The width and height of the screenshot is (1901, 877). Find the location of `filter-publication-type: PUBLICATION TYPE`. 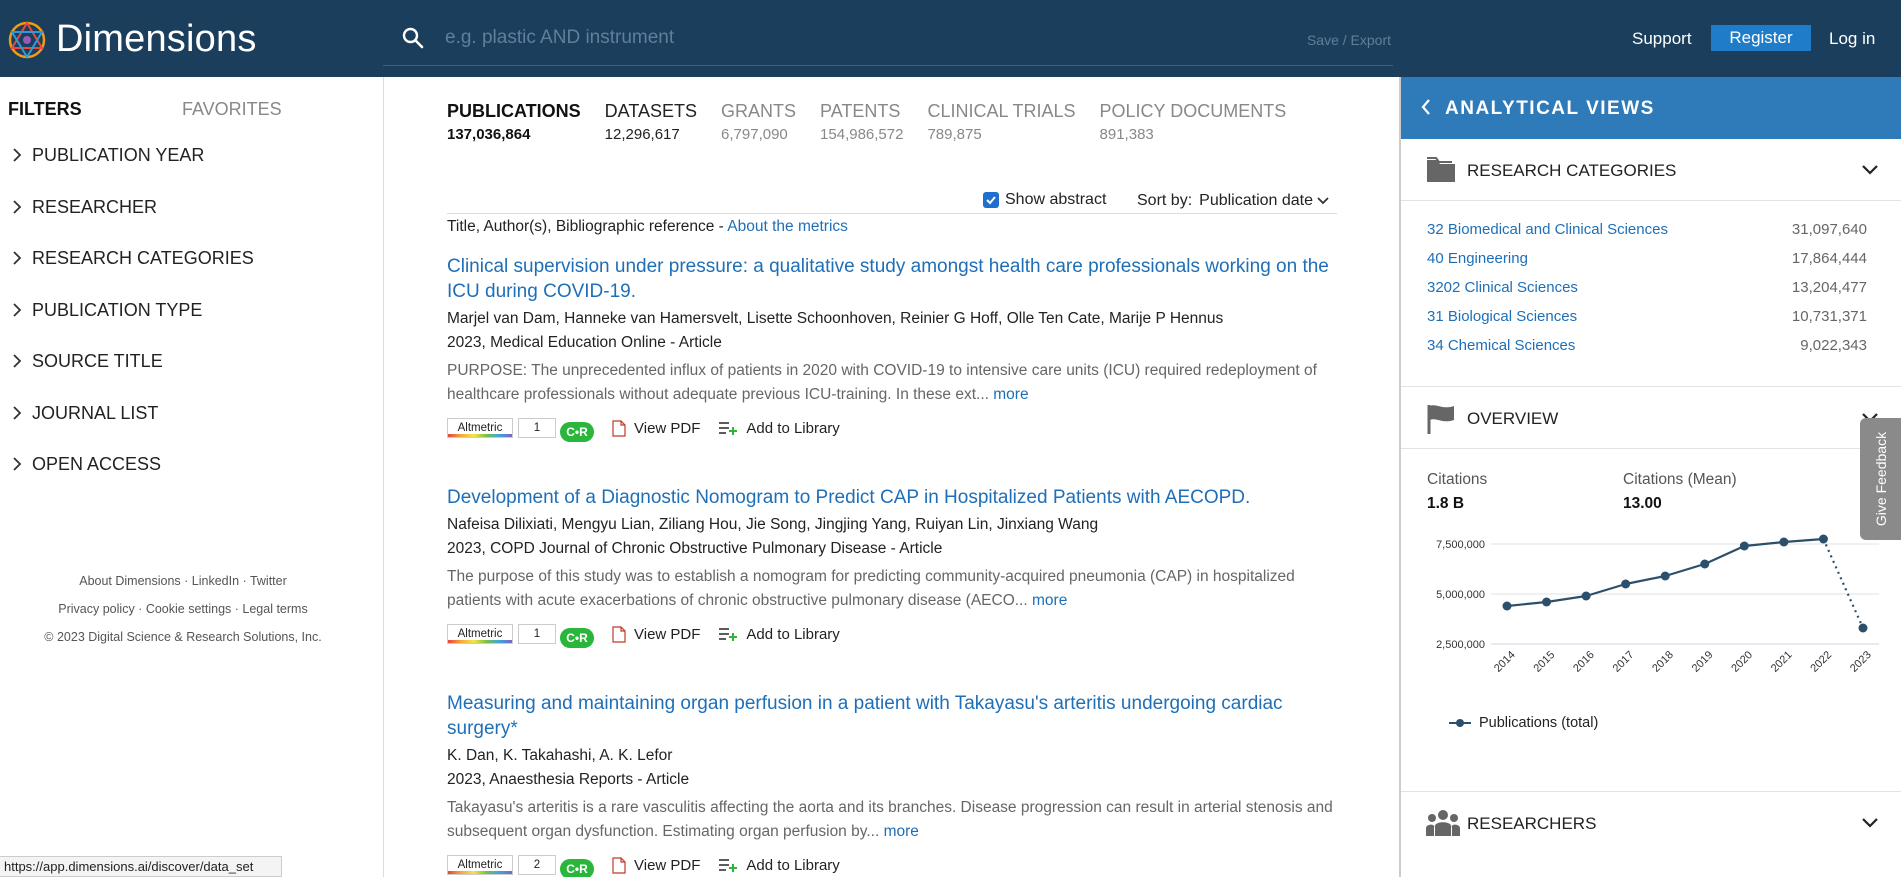

filter-publication-type: PUBLICATION TYPE is located at coordinates (133, 326).